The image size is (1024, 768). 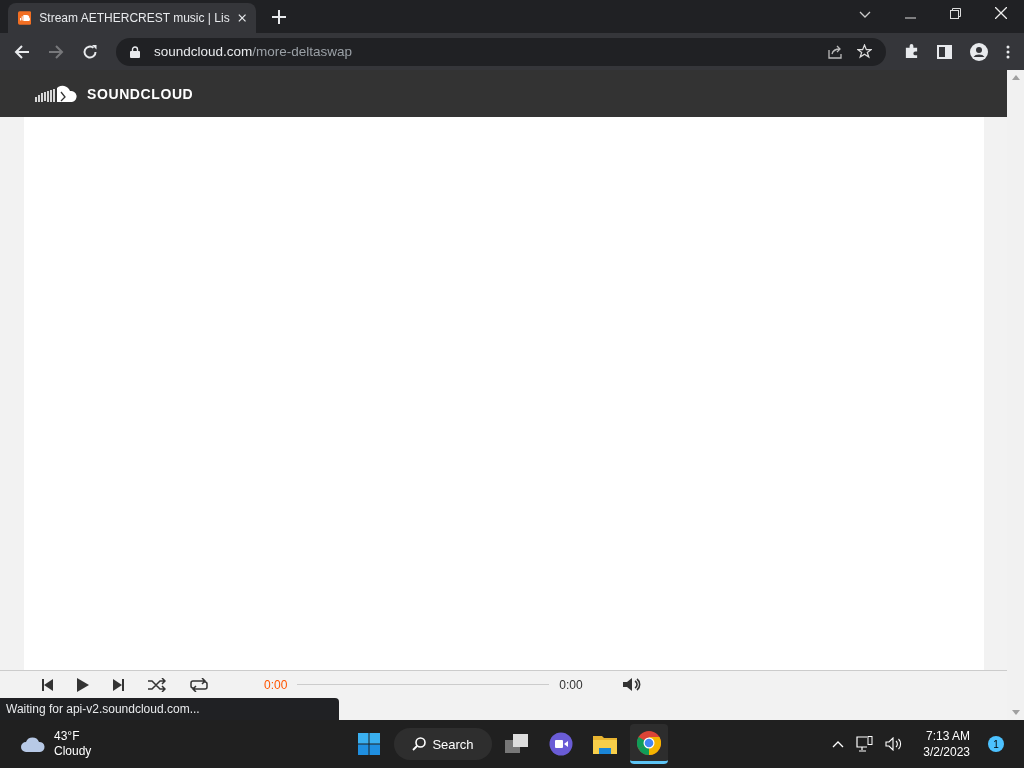 I want to click on elapsed-time: 0:00, so click(x=276, y=684).